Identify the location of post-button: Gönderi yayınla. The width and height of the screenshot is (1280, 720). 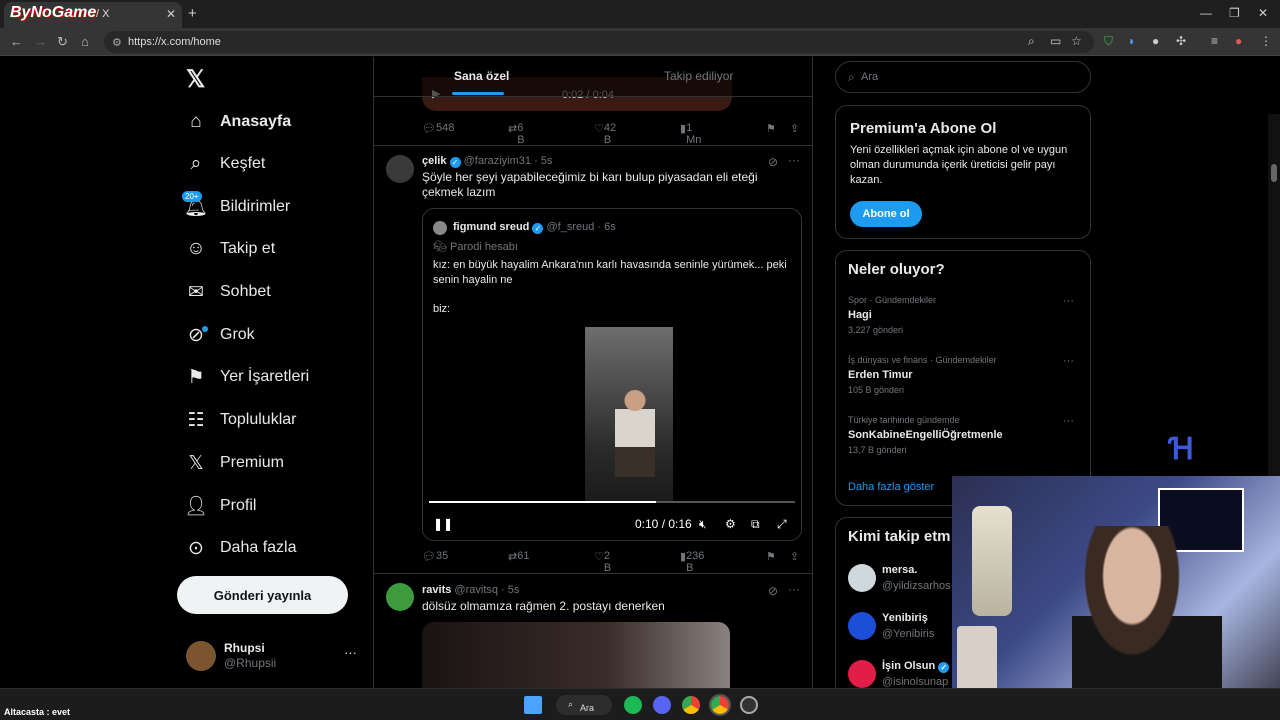
(262, 595).